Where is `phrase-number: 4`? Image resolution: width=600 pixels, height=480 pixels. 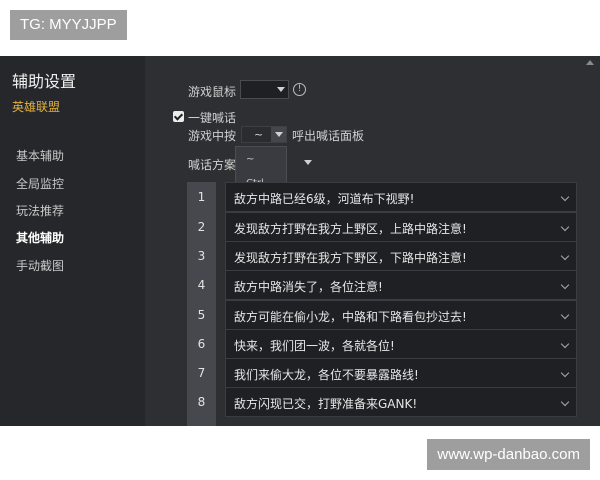 phrase-number: 4 is located at coordinates (201, 285).